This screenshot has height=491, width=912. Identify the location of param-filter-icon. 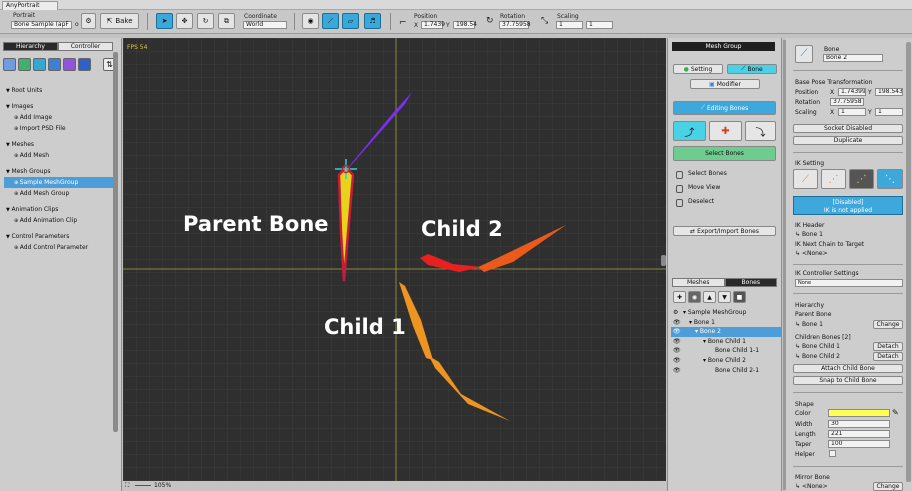
(84, 64).